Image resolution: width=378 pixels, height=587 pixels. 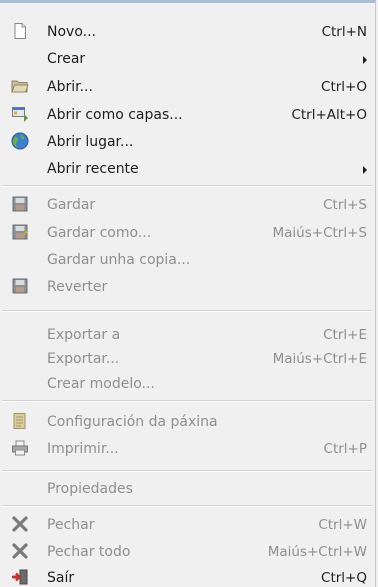 What do you see at coordinates (345, 449) in the screenshot?
I see `menu-item-shortcut: Ctrl+P` at bounding box center [345, 449].